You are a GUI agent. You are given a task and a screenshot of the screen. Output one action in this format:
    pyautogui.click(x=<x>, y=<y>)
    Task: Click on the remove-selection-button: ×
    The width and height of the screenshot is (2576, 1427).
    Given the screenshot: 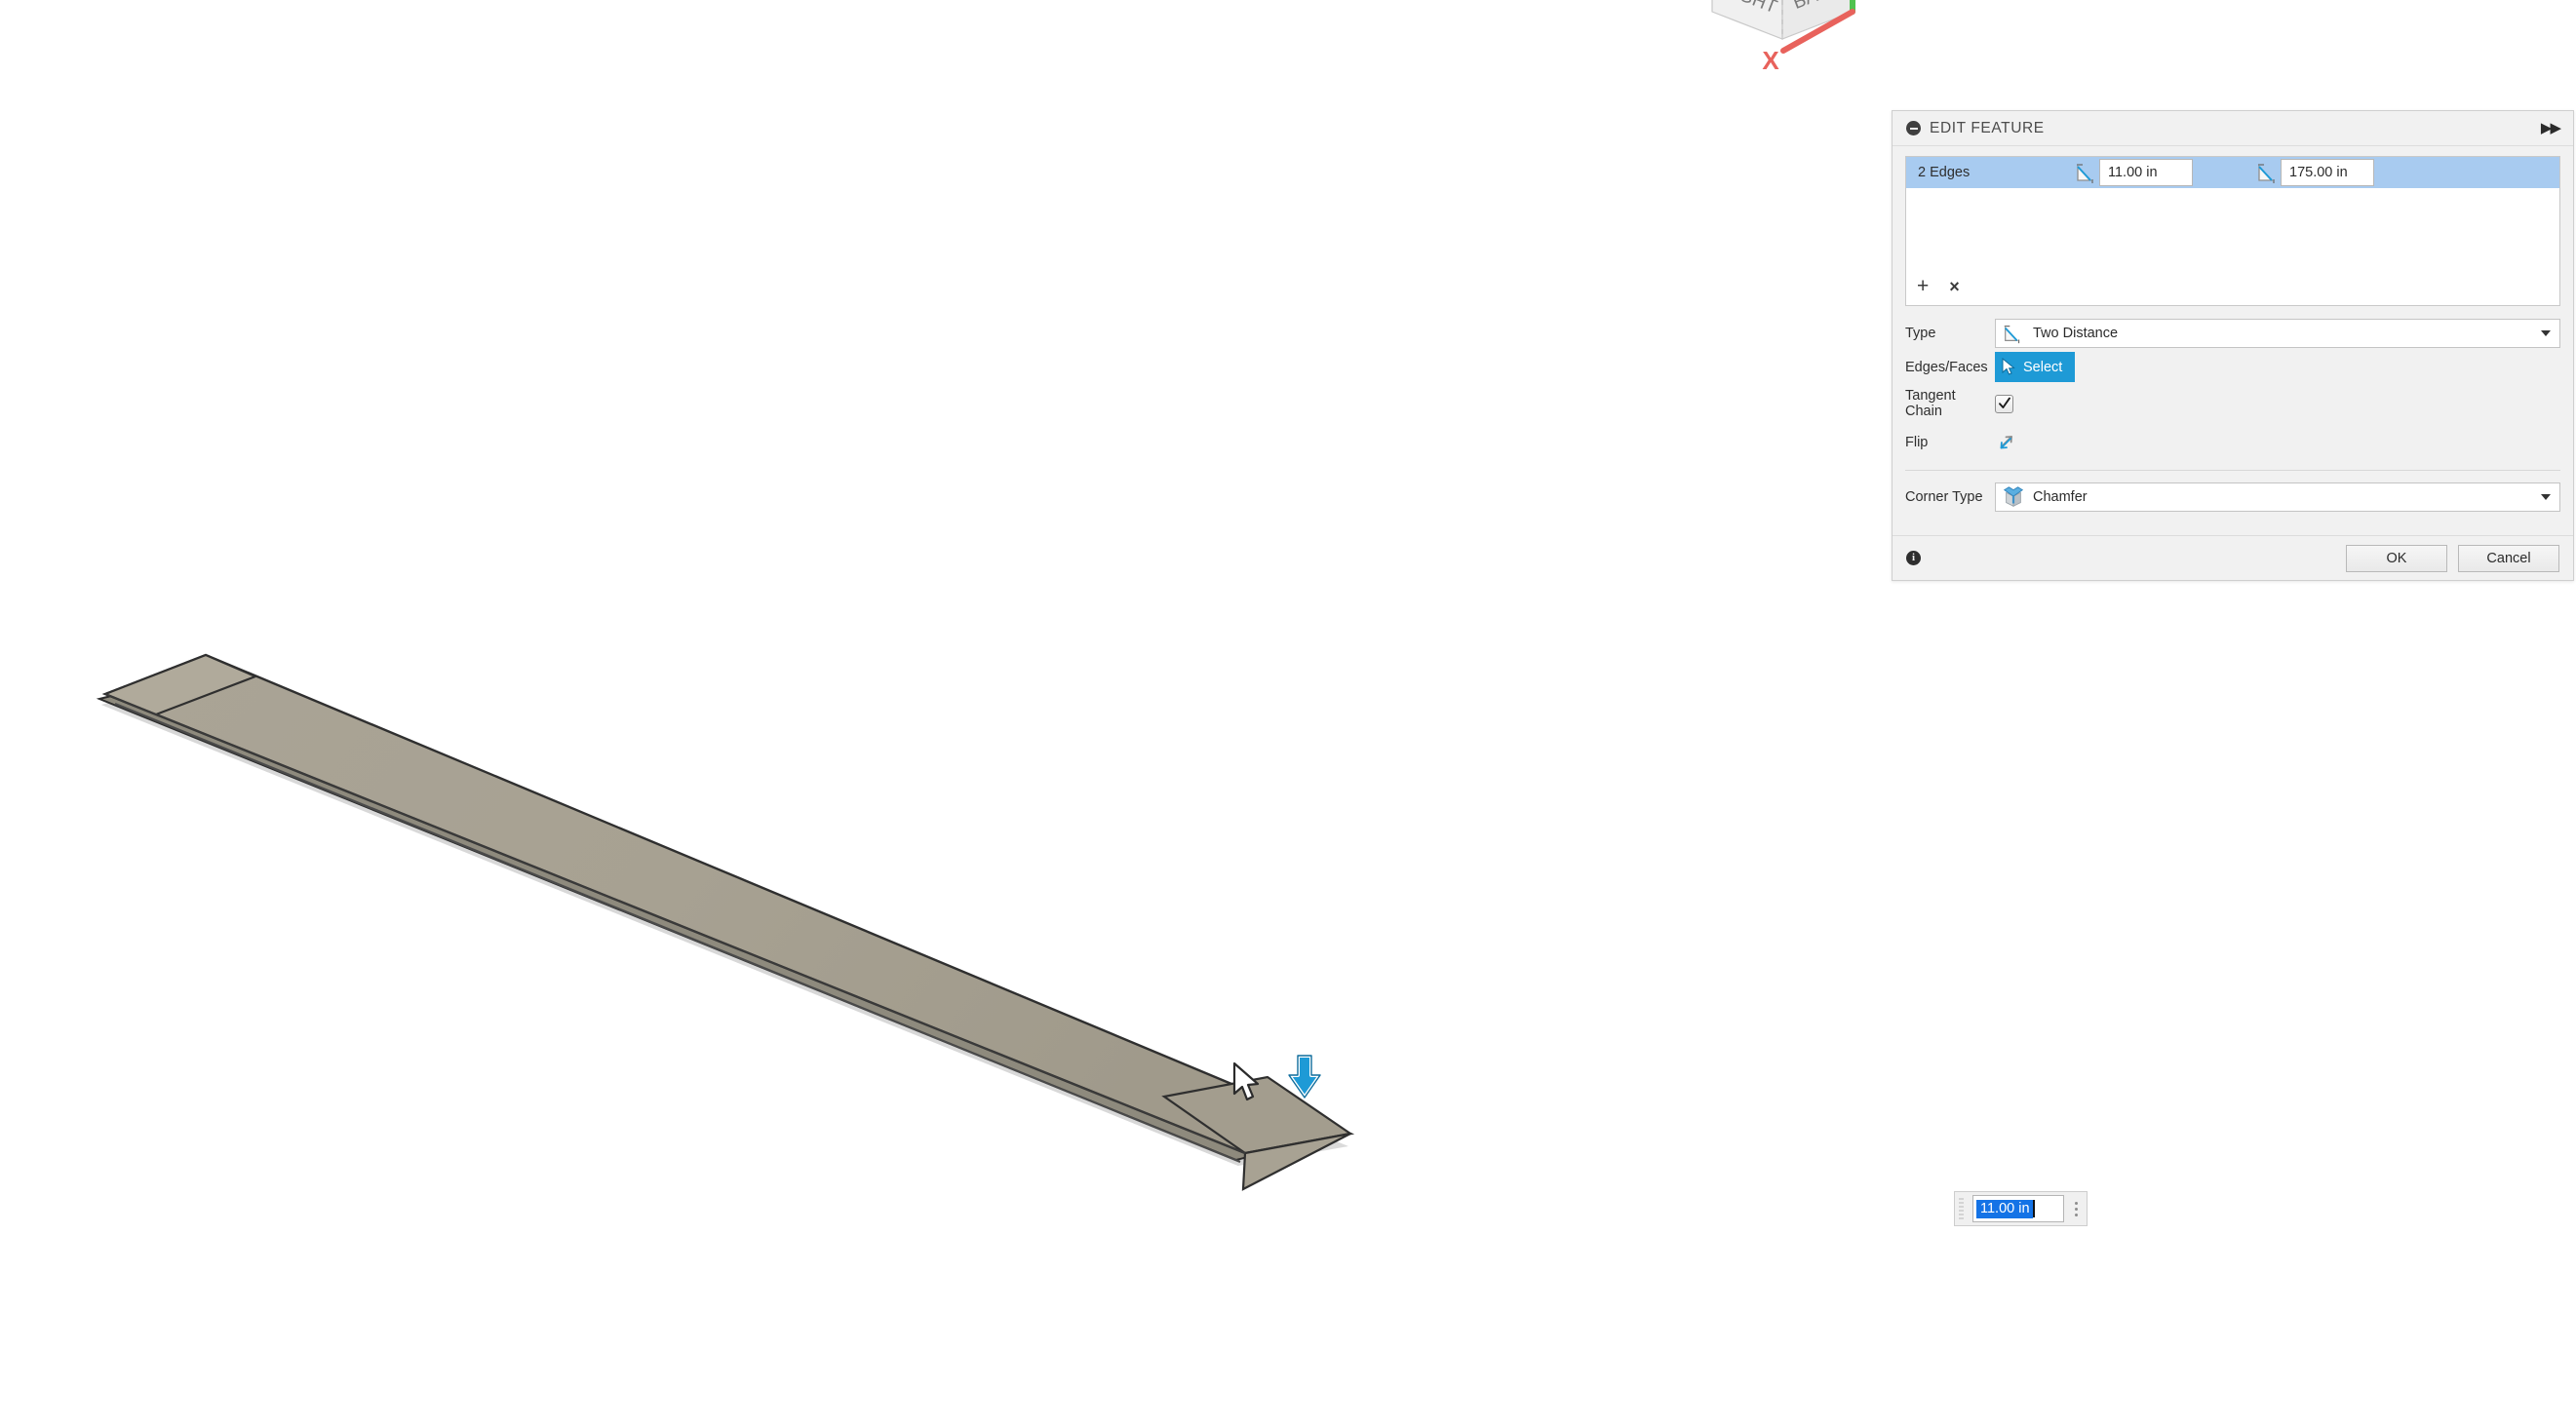 What is the action you would take?
    pyautogui.click(x=1954, y=286)
    